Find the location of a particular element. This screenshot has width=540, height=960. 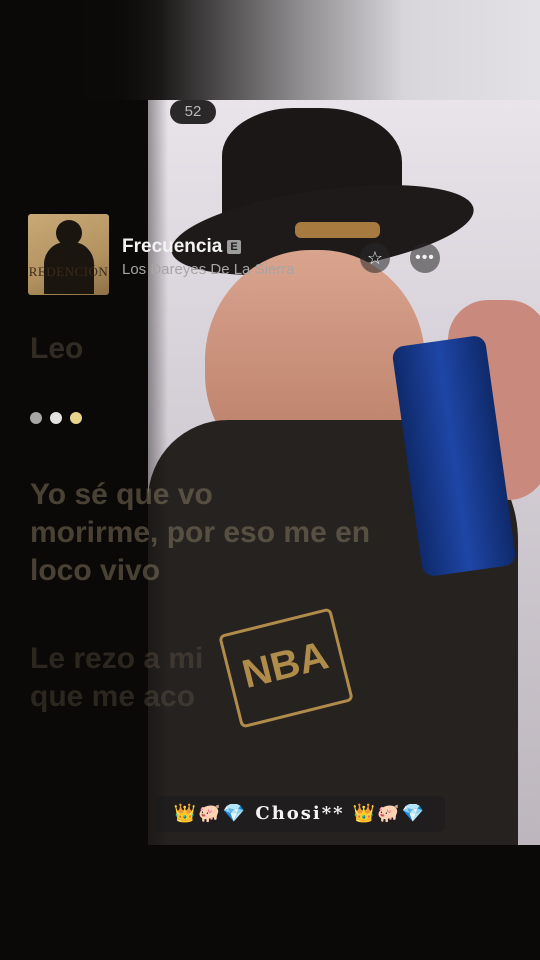

lyric-next-block: Le rezo a mi que me aco is located at coordinates (220, 678).